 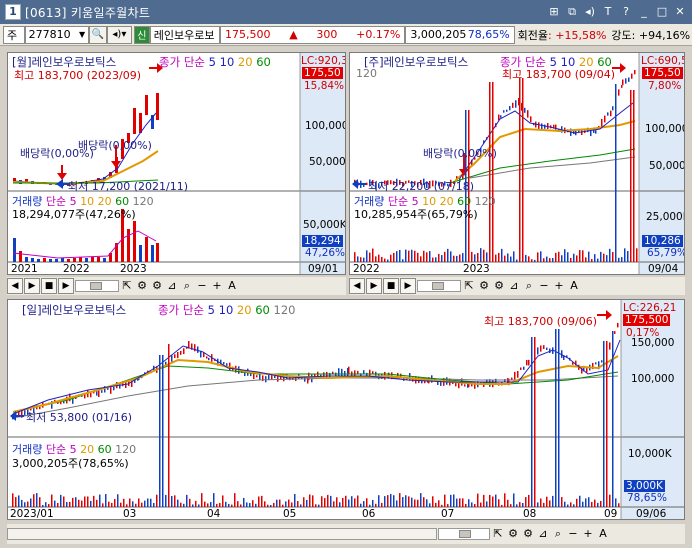 I want to click on daily-volume-pct: 78,65%, so click(x=647, y=498).